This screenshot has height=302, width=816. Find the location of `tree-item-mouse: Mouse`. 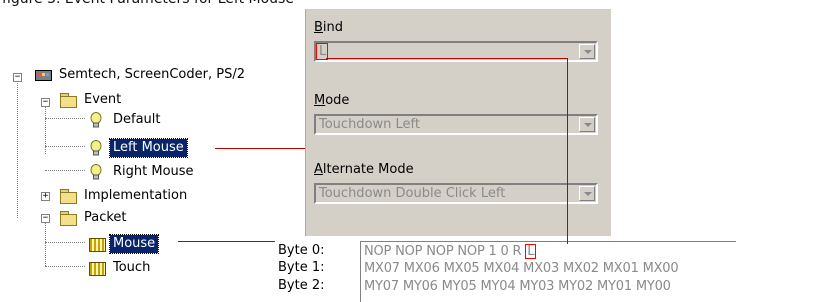

tree-item-mouse: Mouse is located at coordinates (124, 244).